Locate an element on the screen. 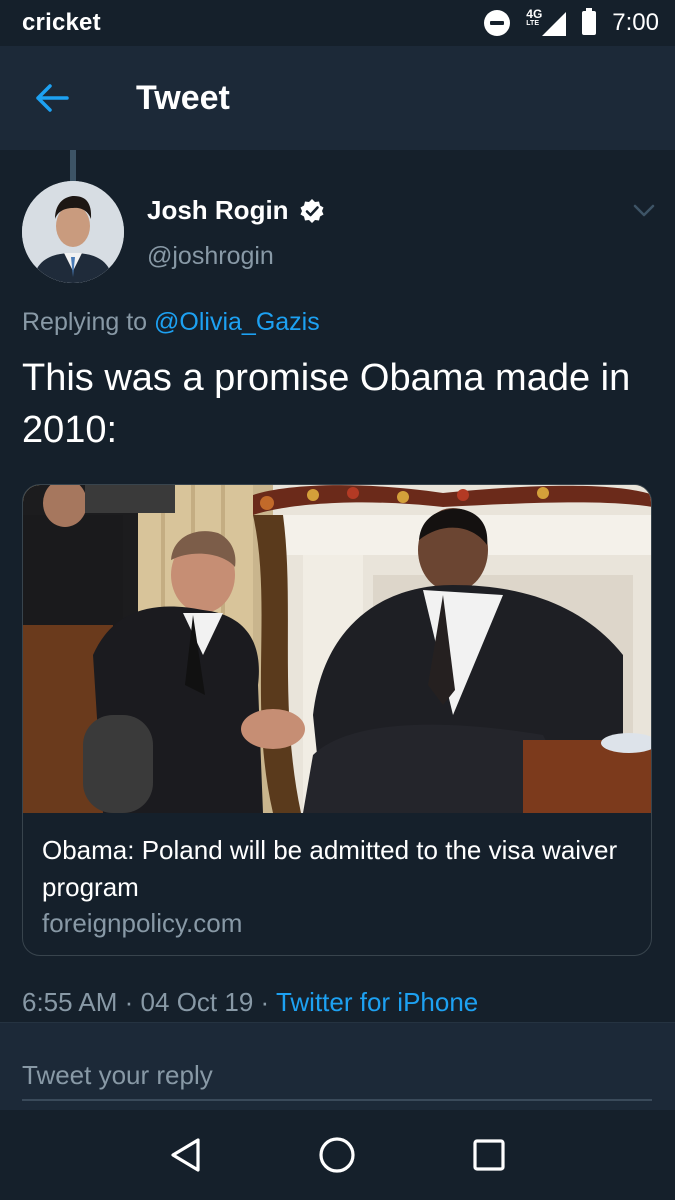 The image size is (675, 1200). thread-connector is located at coordinates (73, 166).